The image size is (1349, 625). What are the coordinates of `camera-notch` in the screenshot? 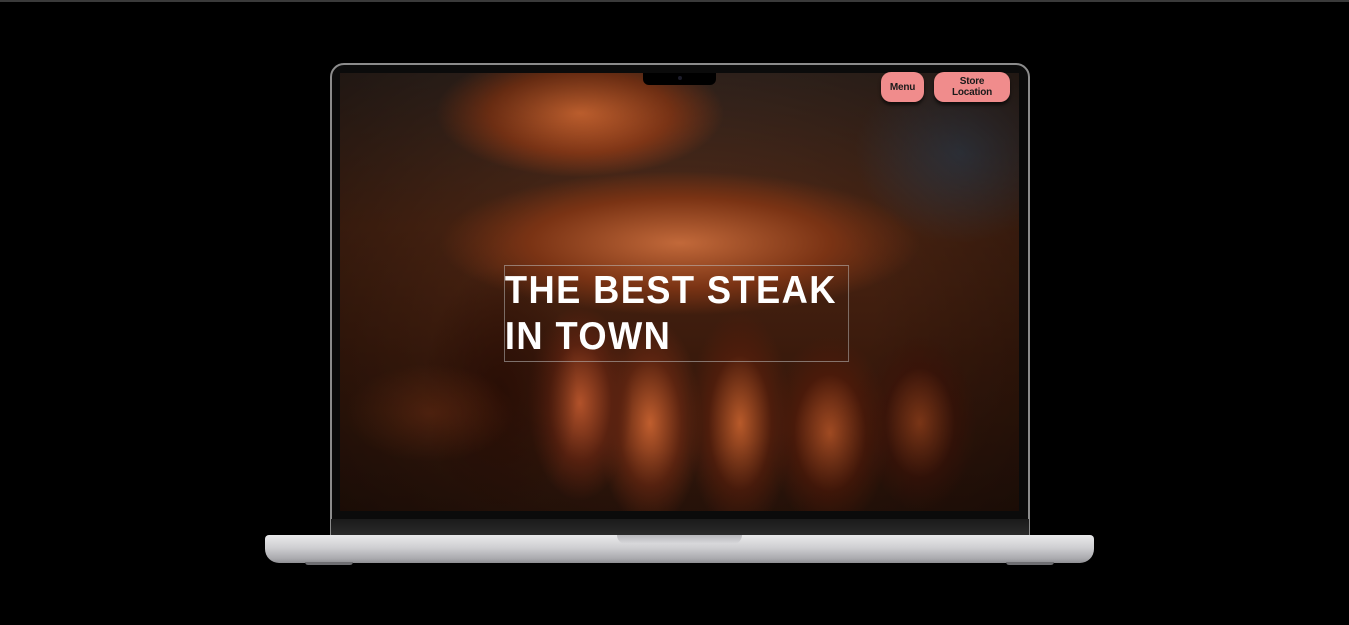 It's located at (679, 79).